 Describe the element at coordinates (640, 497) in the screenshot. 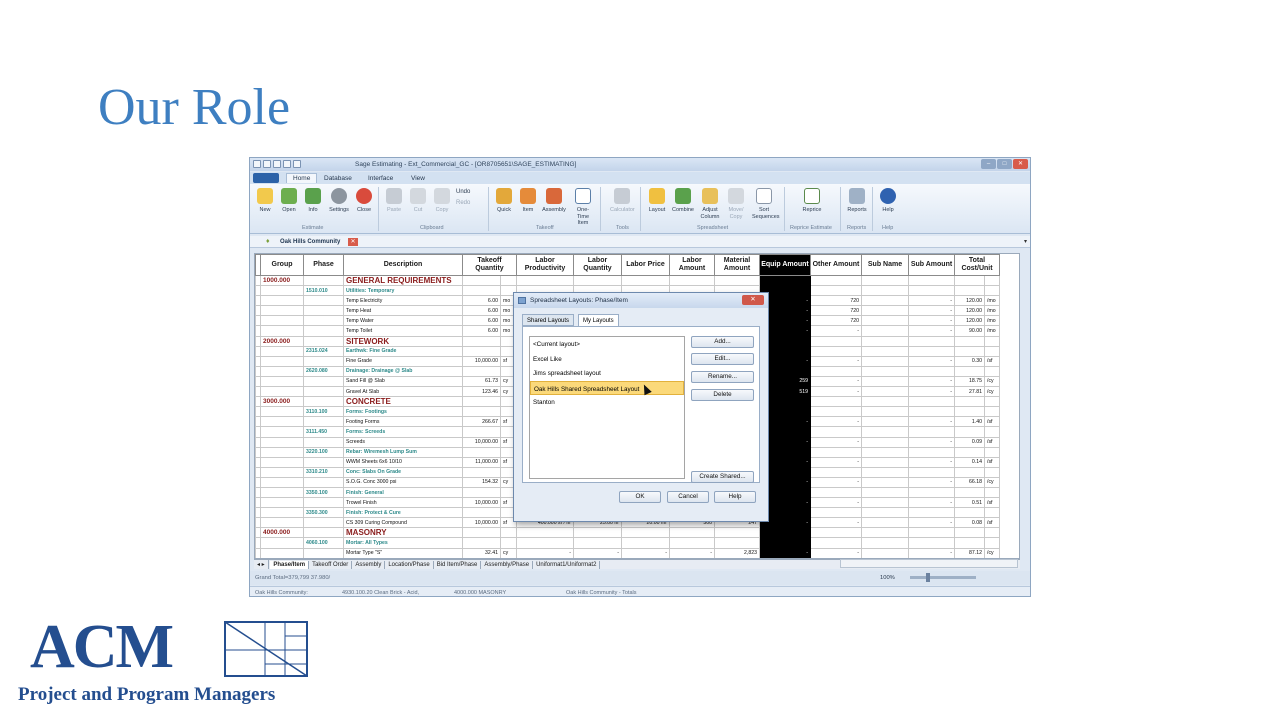

I see `ok-button: OK` at that location.